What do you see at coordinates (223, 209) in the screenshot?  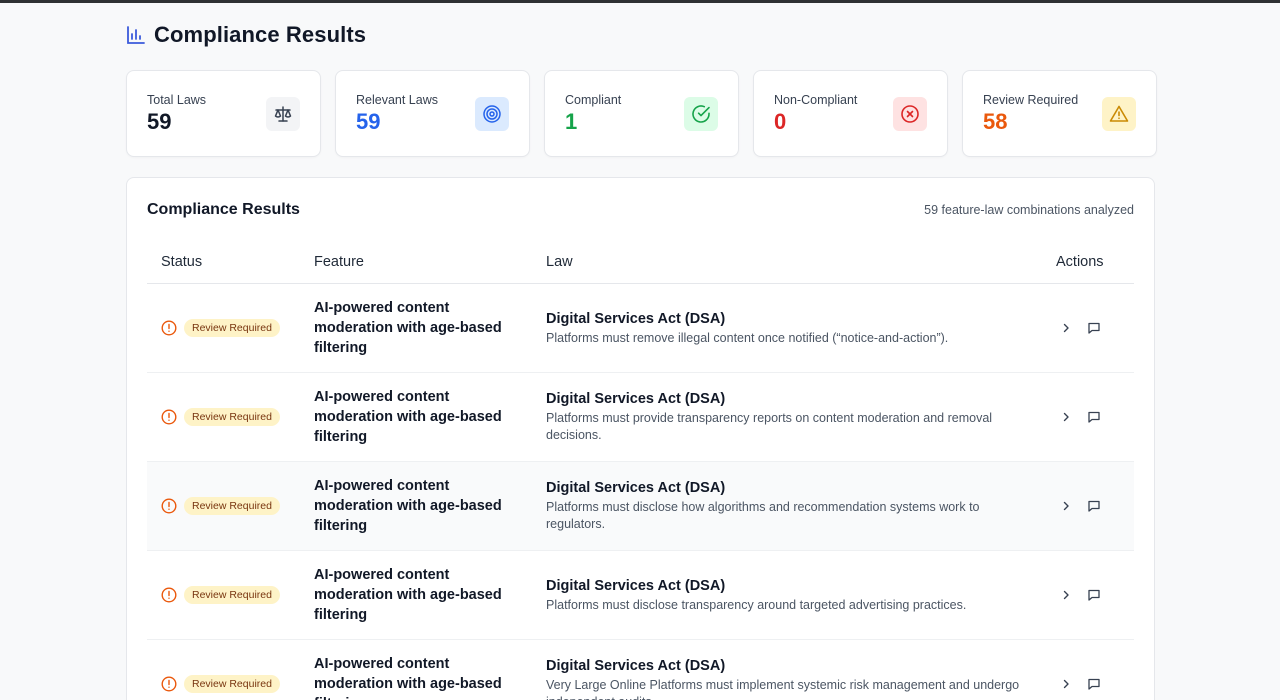 I see `panel-title: Compliance Results` at bounding box center [223, 209].